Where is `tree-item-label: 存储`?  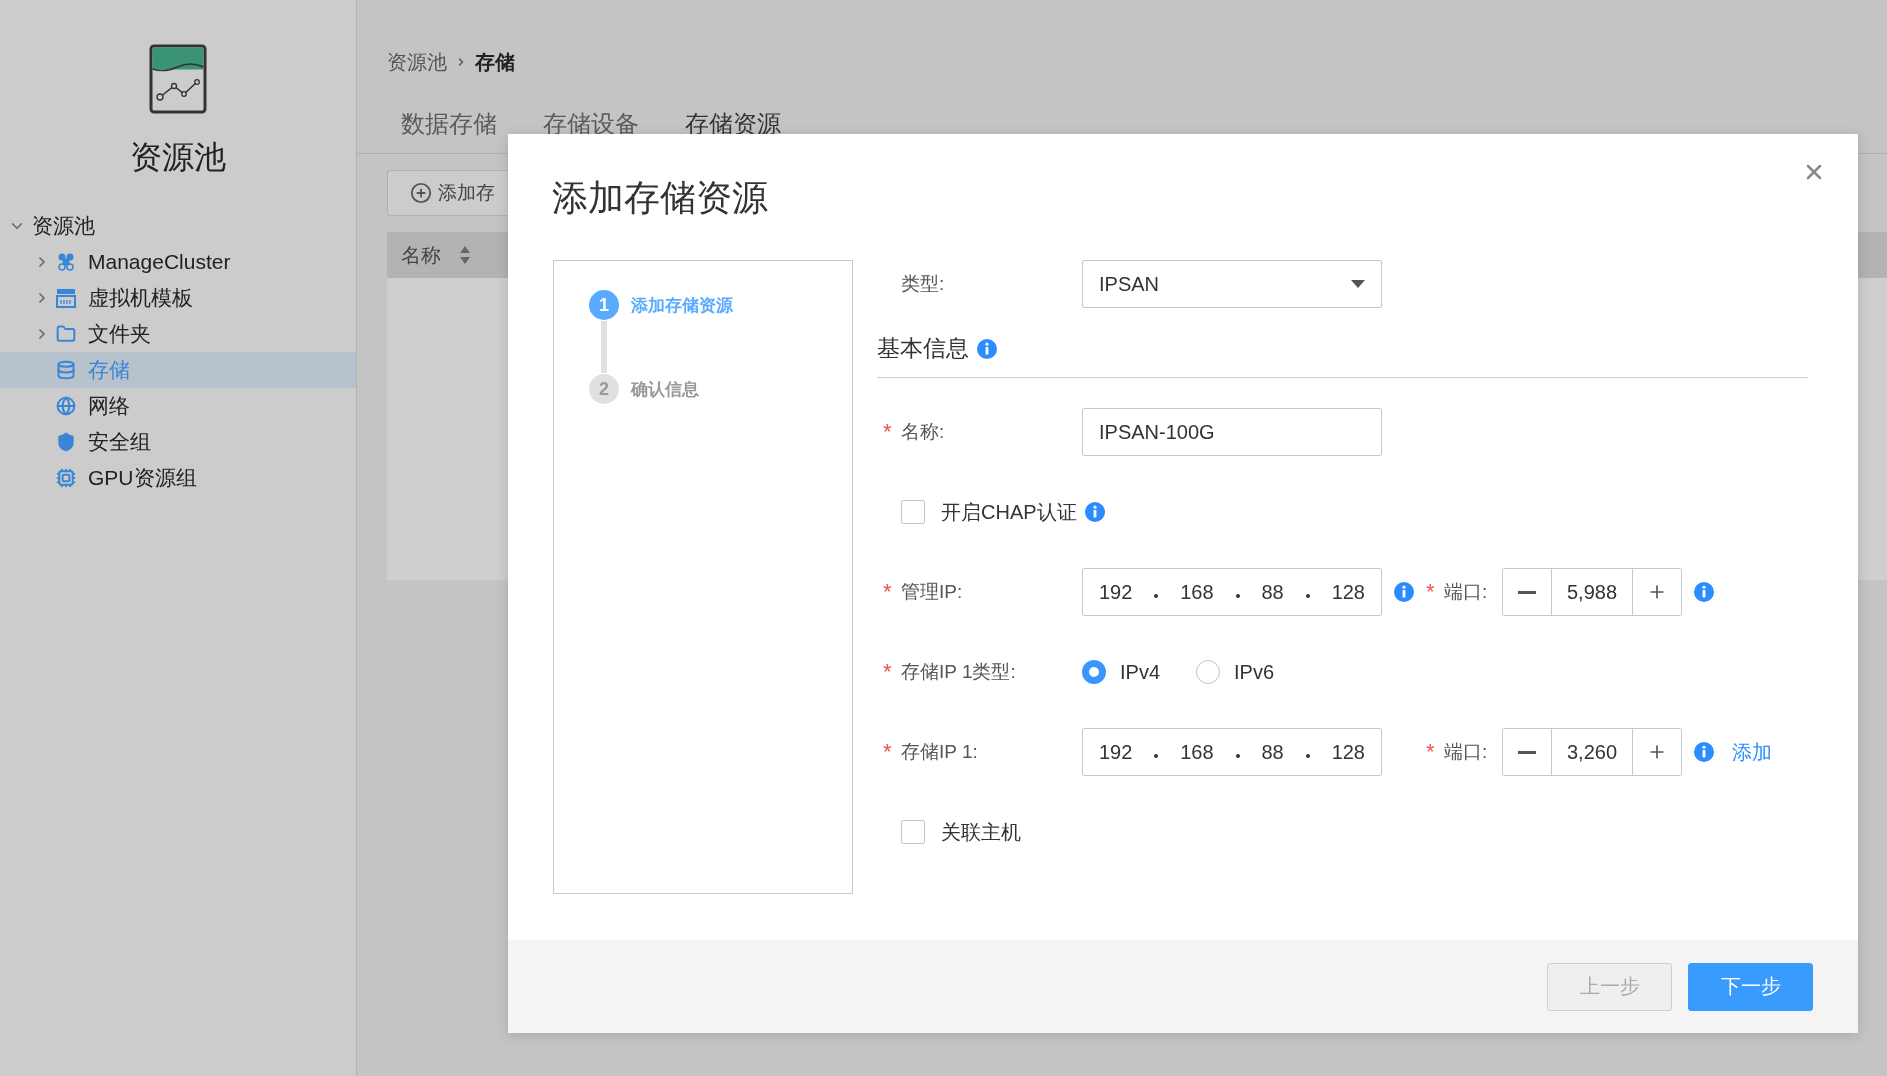 tree-item-label: 存储 is located at coordinates (109, 370).